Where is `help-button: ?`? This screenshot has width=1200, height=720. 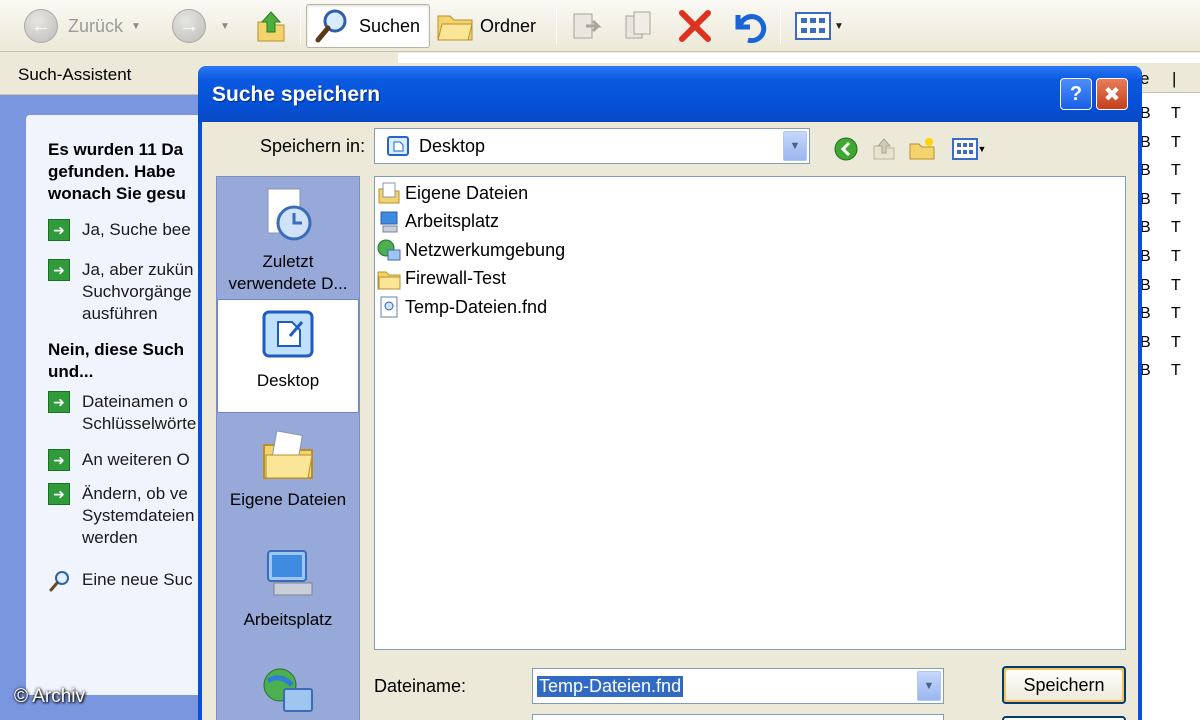 help-button: ? is located at coordinates (1076, 94).